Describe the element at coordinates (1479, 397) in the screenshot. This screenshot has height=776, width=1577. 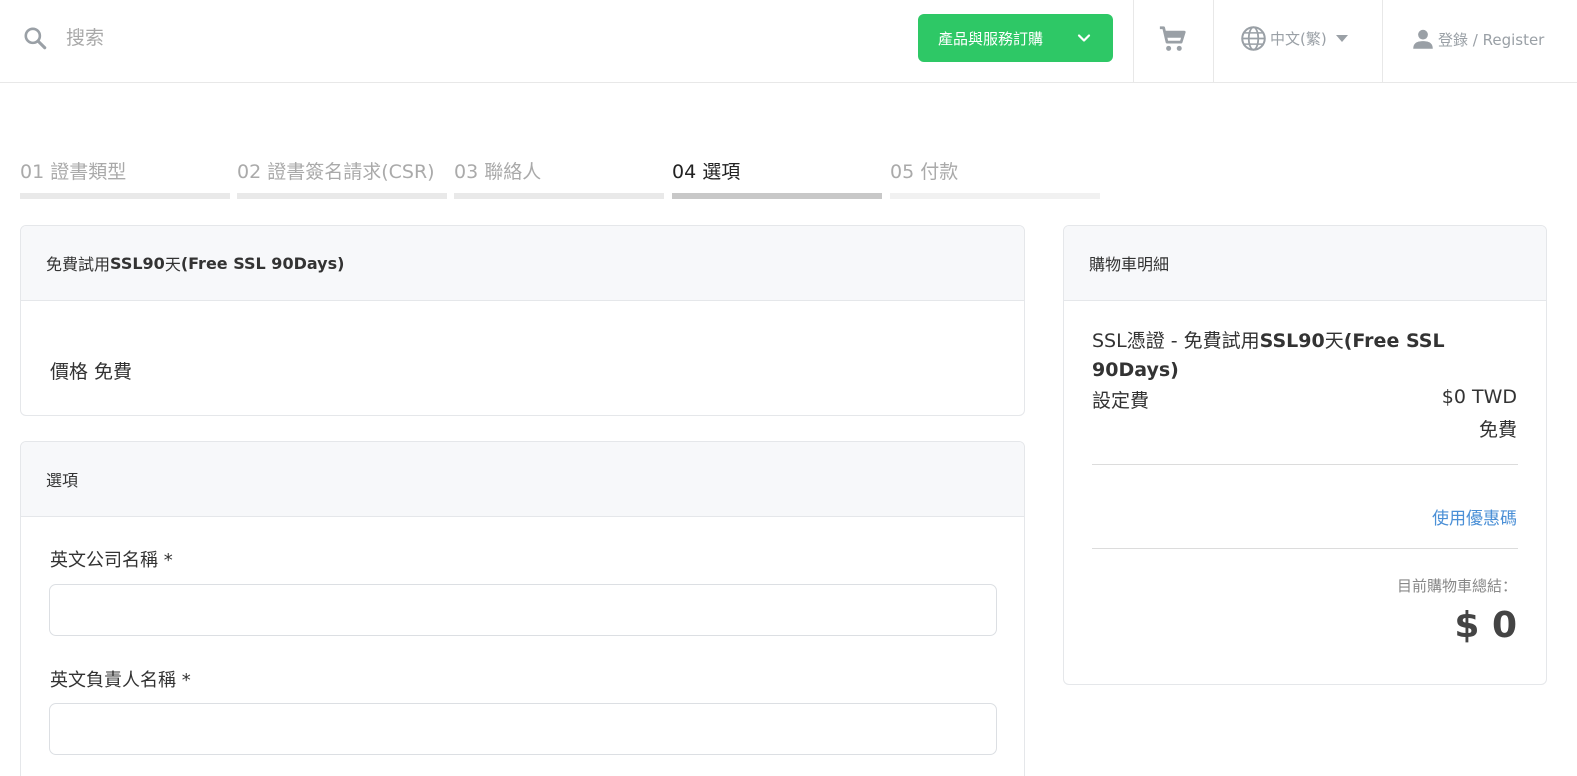
I see `setup-fee-price: $0 TWD` at that location.